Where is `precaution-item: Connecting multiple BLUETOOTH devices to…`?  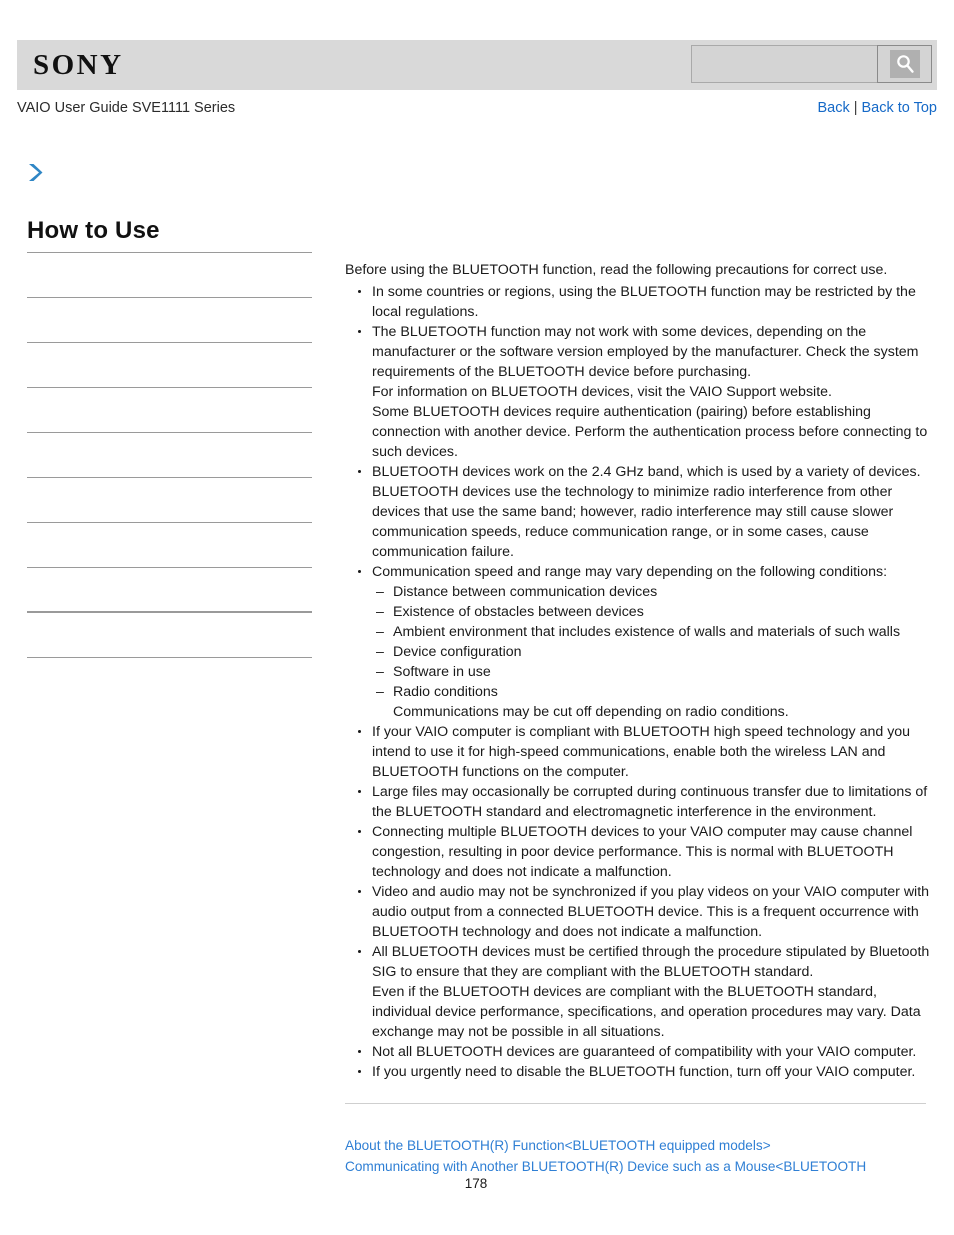
precaution-item: Connecting multiple BLUETOOTH devices to… is located at coordinates (637, 852).